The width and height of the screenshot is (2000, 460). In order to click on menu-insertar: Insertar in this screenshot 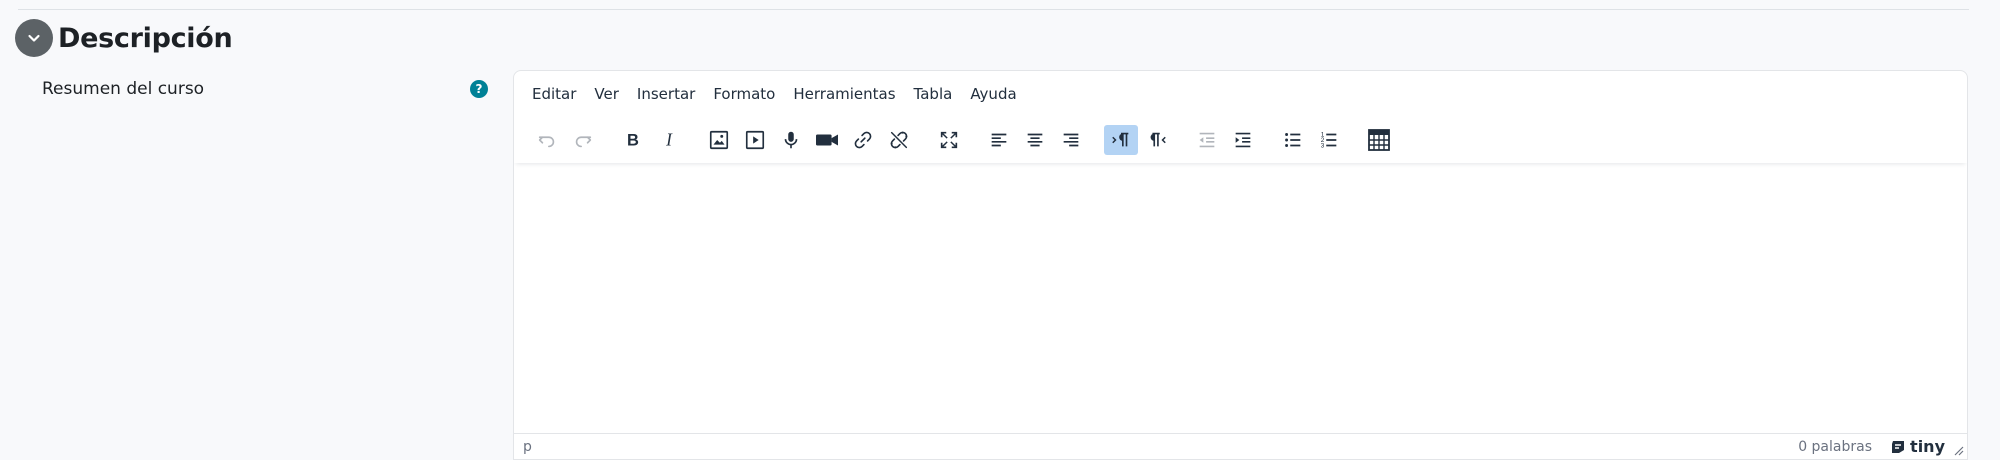, I will do `click(666, 94)`.